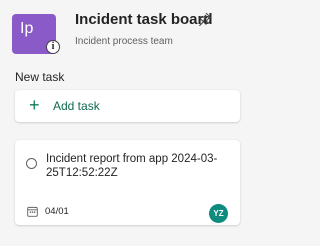 The height and width of the screenshot is (246, 320). I want to click on plus-icon: +, so click(34, 105).